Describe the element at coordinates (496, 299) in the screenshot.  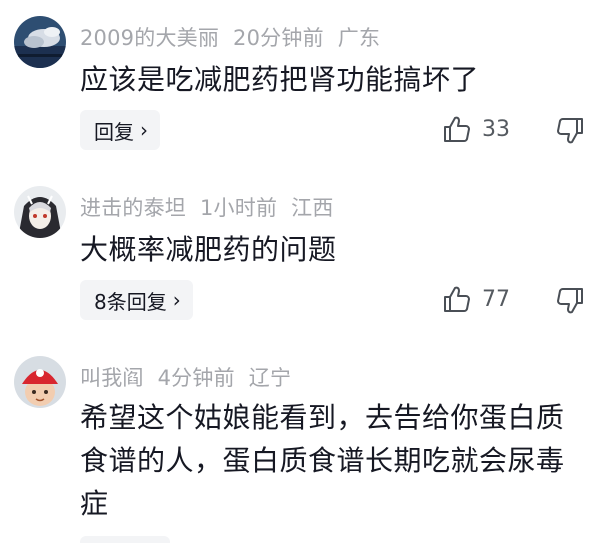
I see `like-count: 77` at that location.